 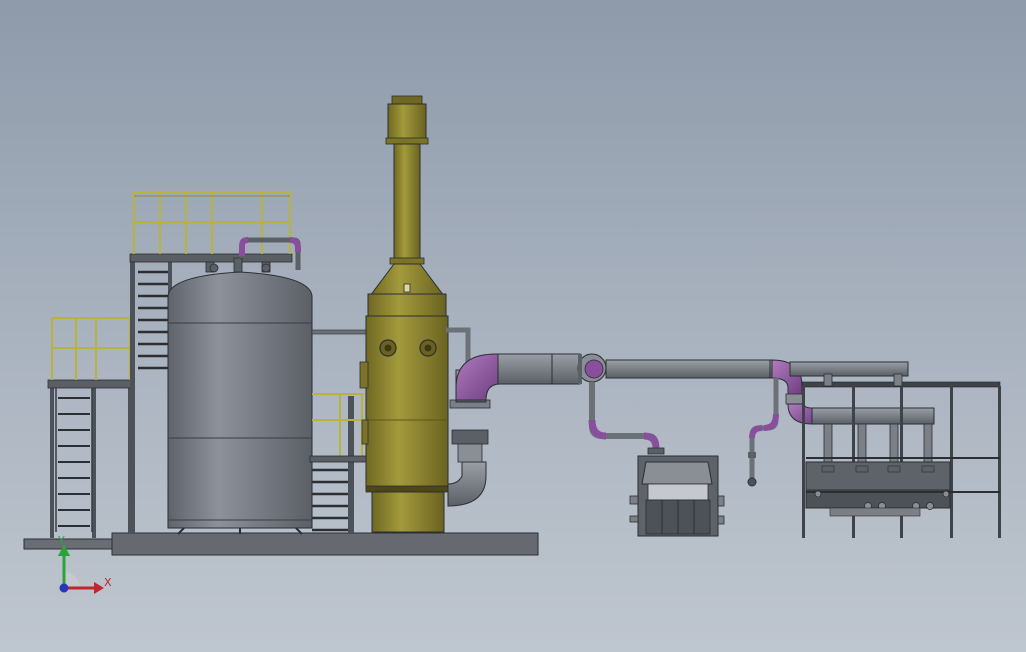 What do you see at coordinates (240, 396) in the screenshot?
I see `storage-tank` at bounding box center [240, 396].